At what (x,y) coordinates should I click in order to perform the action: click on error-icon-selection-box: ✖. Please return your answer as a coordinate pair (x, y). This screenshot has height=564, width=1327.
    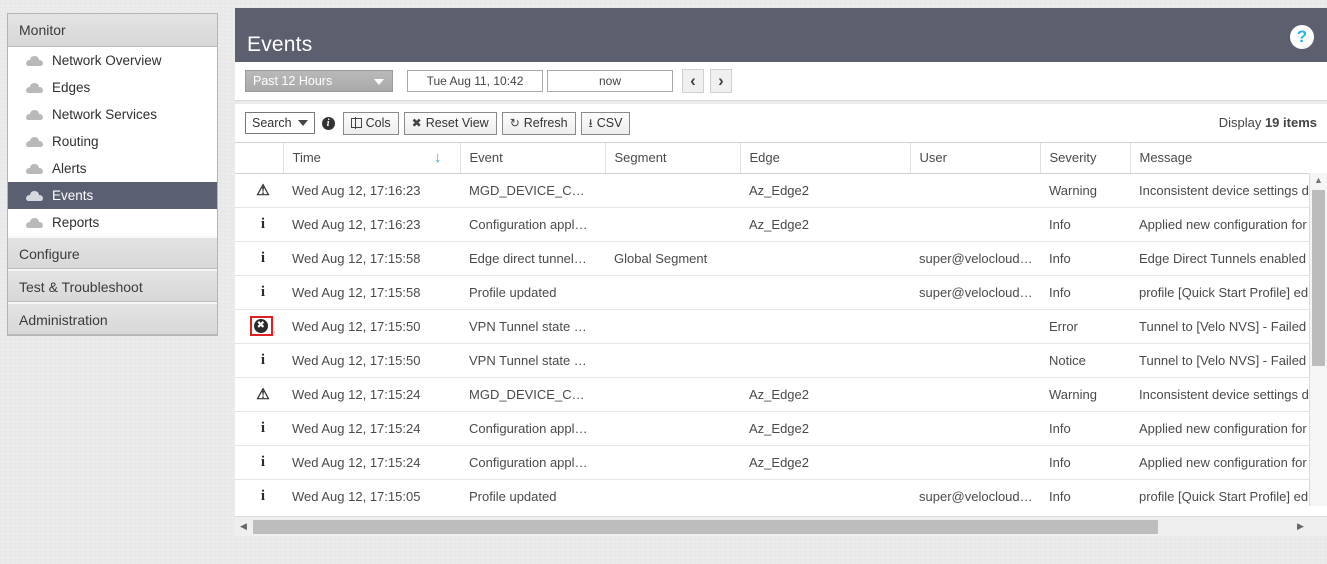
    Looking at the image, I should click on (261, 326).